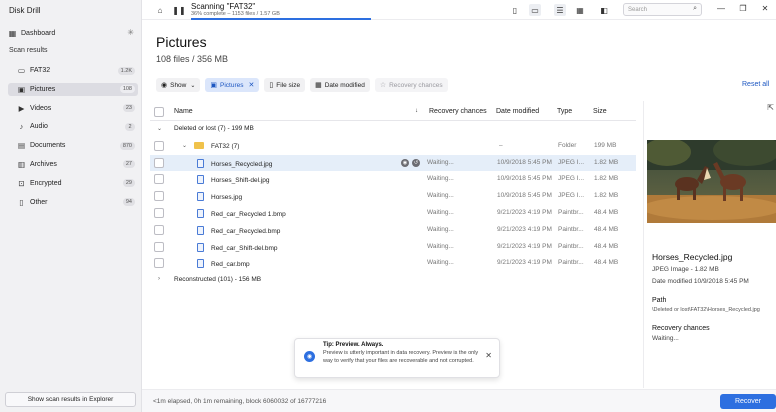  I want to click on date-modified-filter: ▦ Date modified, so click(340, 85).